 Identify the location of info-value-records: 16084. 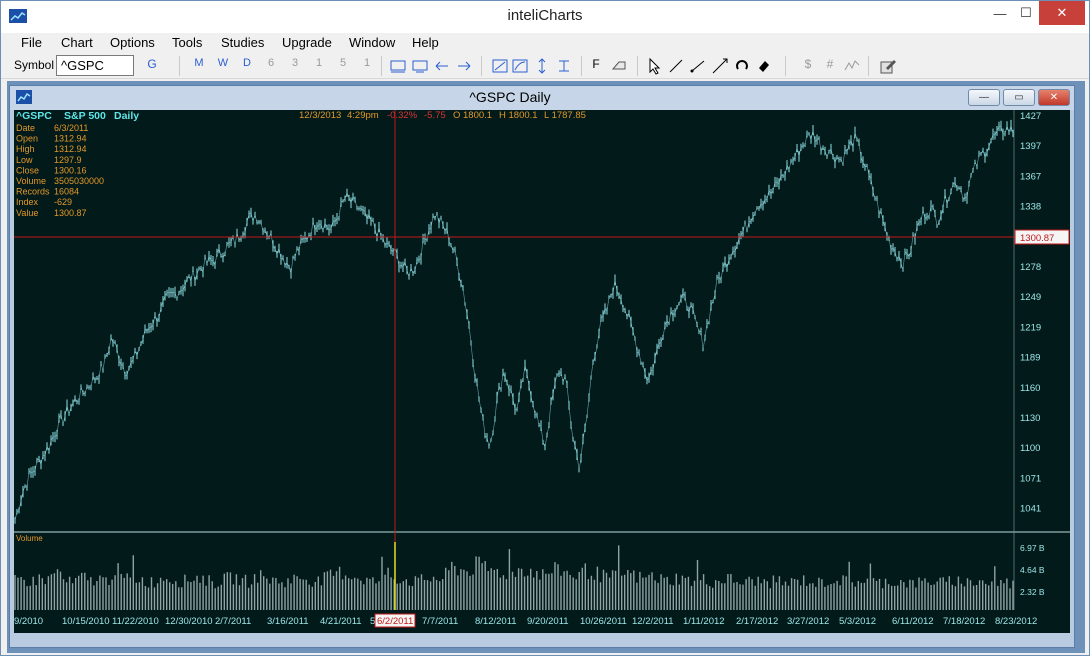
(66, 192).